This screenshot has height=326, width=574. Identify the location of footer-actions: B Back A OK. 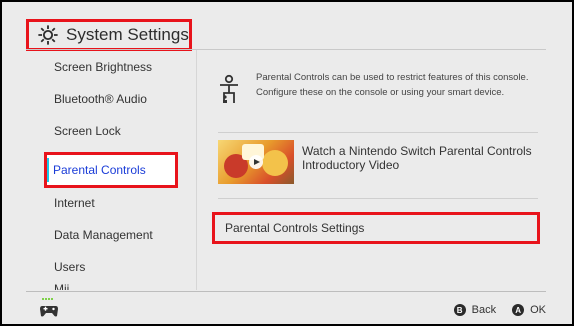
(492, 310).